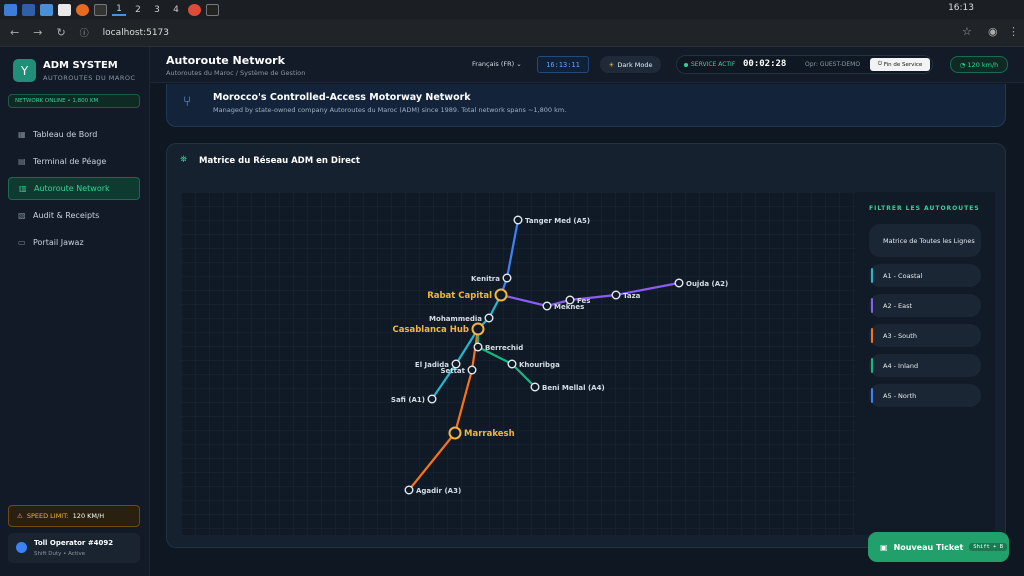  What do you see at coordinates (10, 9) in the screenshot?
I see `launcher-icon` at bounding box center [10, 9].